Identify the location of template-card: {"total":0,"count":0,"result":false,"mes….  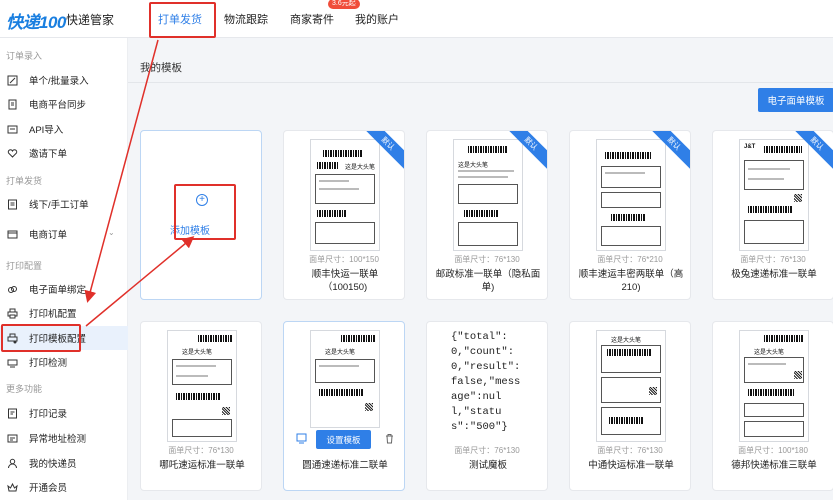
(487, 406).